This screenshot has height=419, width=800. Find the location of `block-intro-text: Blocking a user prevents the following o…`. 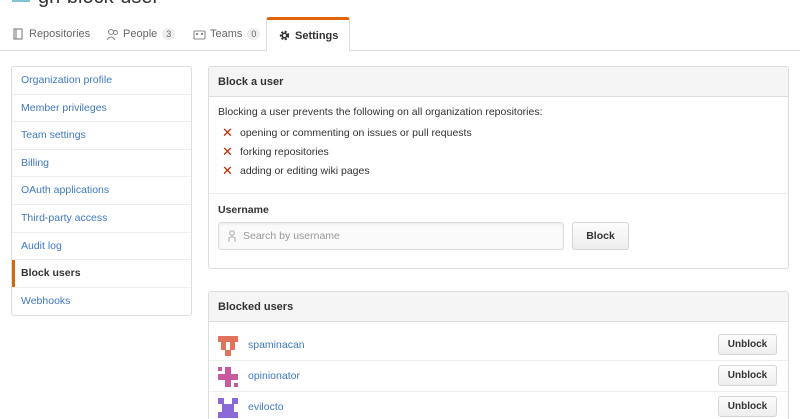

block-intro-text: Blocking a user prevents the following o… is located at coordinates (380, 112).